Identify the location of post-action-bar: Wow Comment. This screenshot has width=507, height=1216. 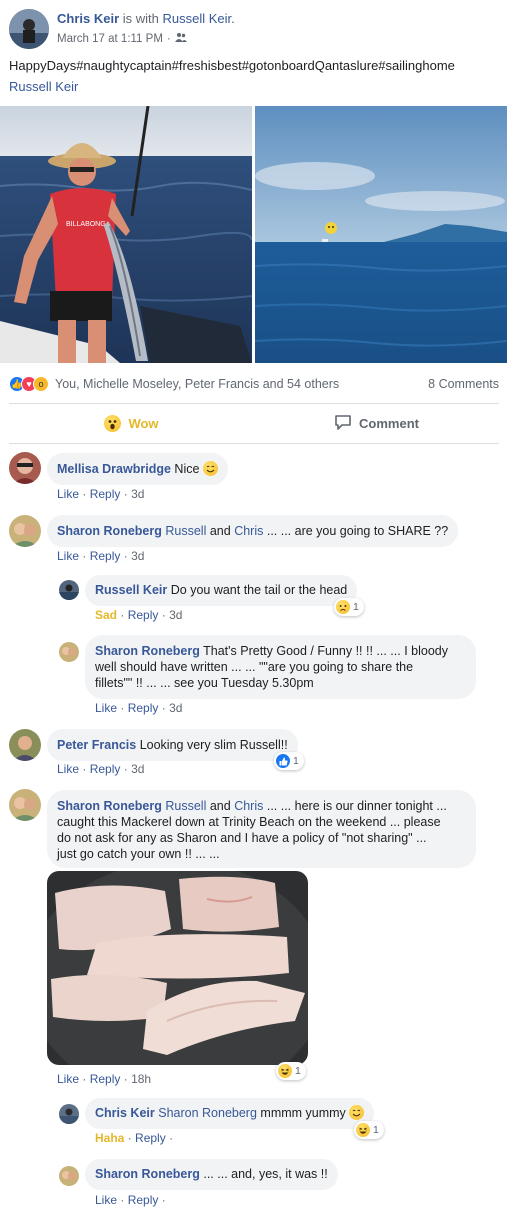
(254, 423).